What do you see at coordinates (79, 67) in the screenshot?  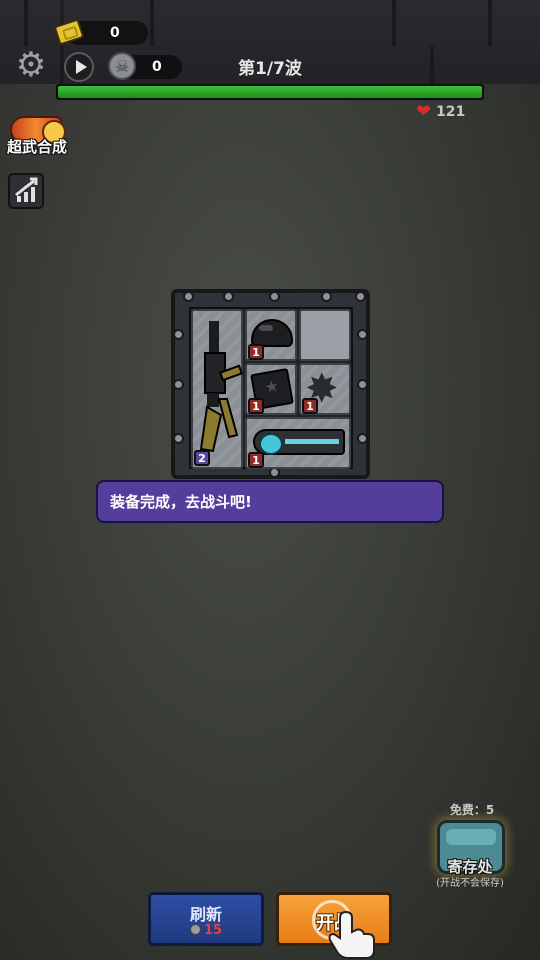 I see `play-icon` at bounding box center [79, 67].